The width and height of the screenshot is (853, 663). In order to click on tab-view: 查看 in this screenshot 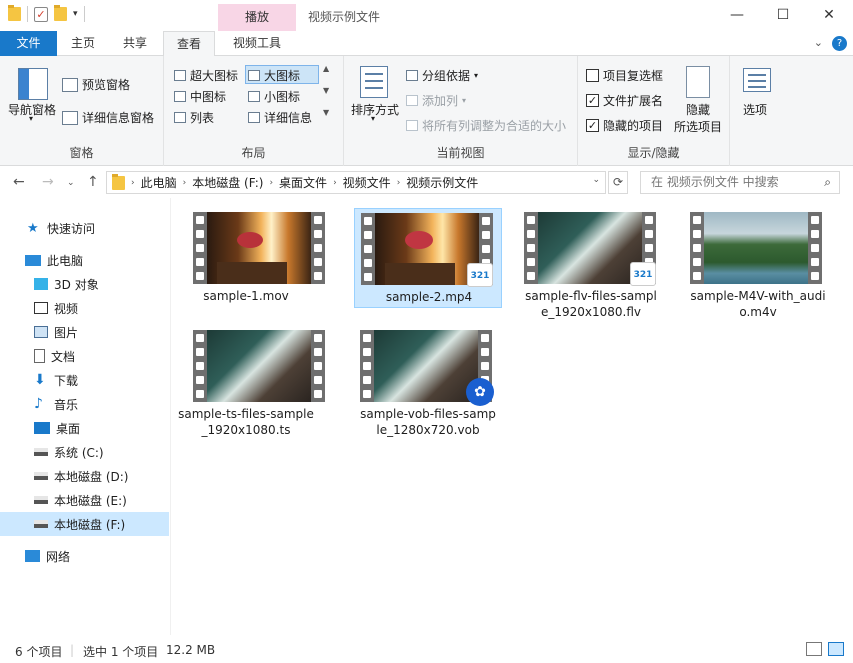, I will do `click(189, 44)`.